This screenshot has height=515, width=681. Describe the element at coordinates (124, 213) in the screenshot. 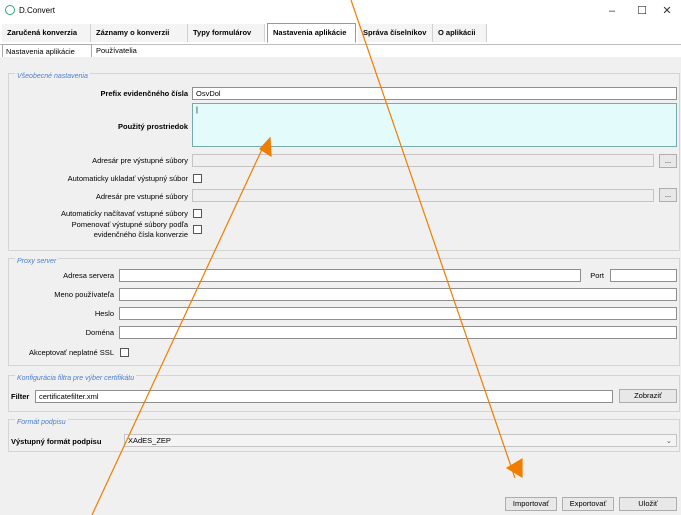

I see `autoload-label: Automaticky načítavať vstupné súbory` at that location.